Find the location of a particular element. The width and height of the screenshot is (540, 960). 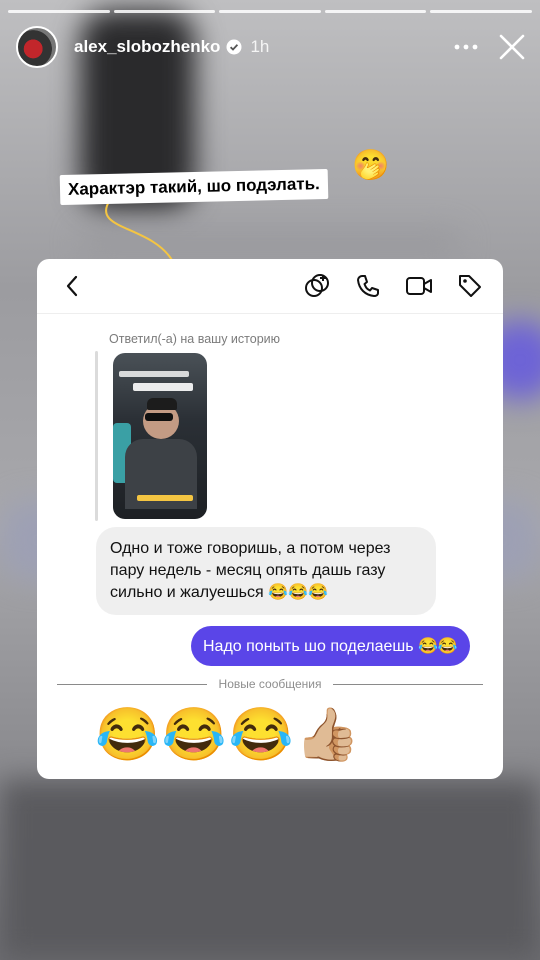

emoji-message: 😂😂😂👍🏼 is located at coordinates (228, 735).